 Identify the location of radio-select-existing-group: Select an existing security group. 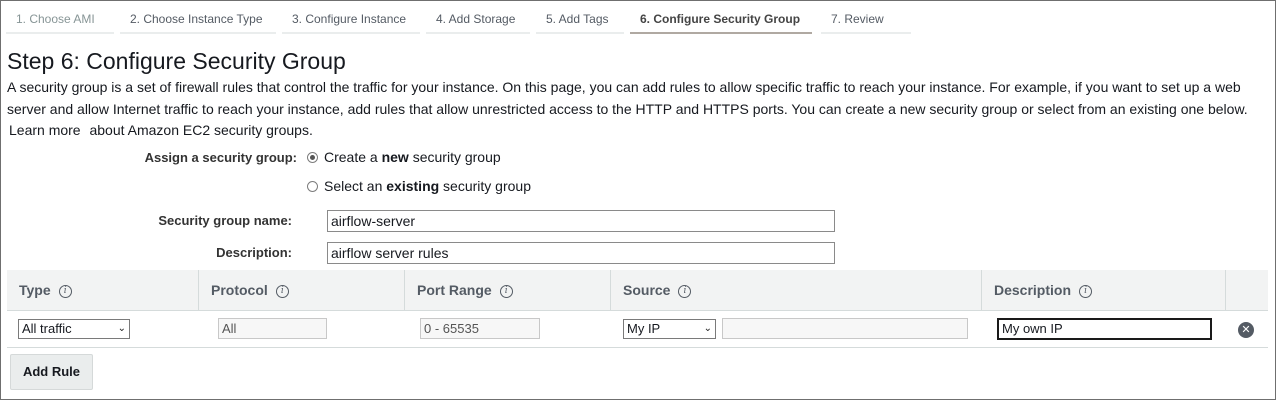
(419, 186).